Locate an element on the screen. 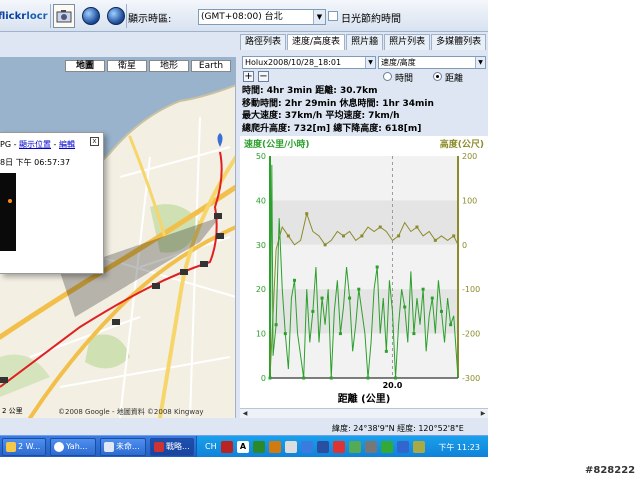 The image size is (640, 480). y-tick-label: 10 is located at coordinates (261, 334).